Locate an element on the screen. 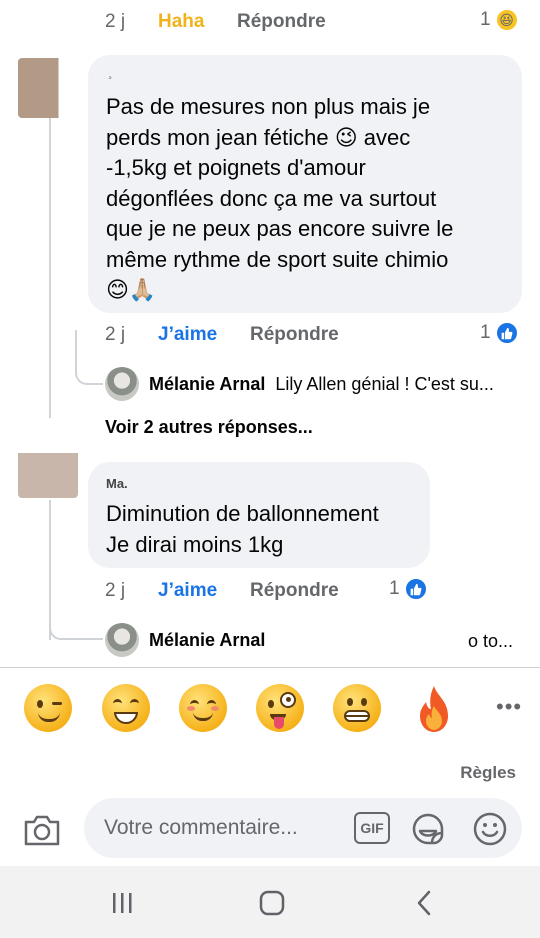  home-button is located at coordinates (272, 903).